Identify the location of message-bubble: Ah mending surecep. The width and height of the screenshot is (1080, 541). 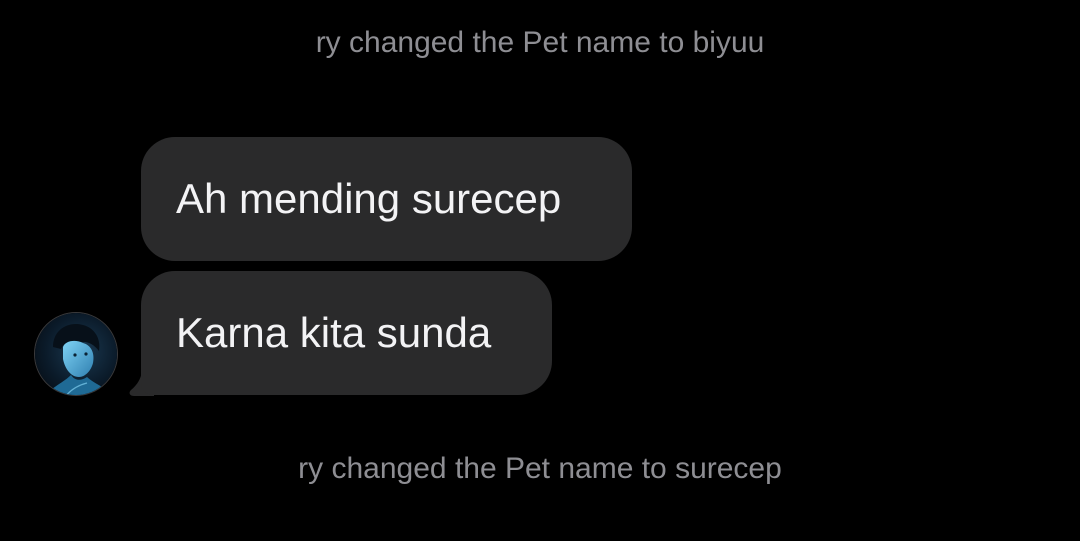
(386, 199).